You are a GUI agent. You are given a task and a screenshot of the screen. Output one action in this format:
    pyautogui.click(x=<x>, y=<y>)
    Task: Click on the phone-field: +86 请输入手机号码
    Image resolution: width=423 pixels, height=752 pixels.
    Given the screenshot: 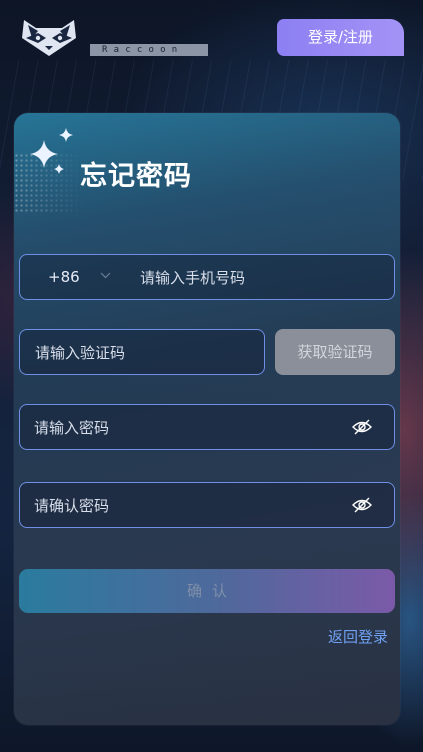 What is the action you would take?
    pyautogui.click(x=207, y=277)
    